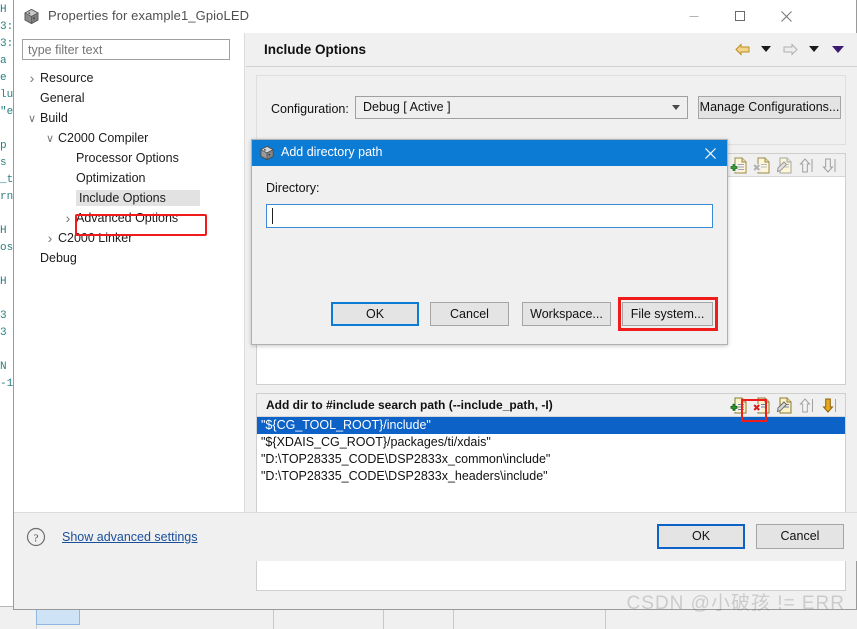 This screenshot has width=857, height=629. I want to click on tree-item-label: General, so click(62, 98).